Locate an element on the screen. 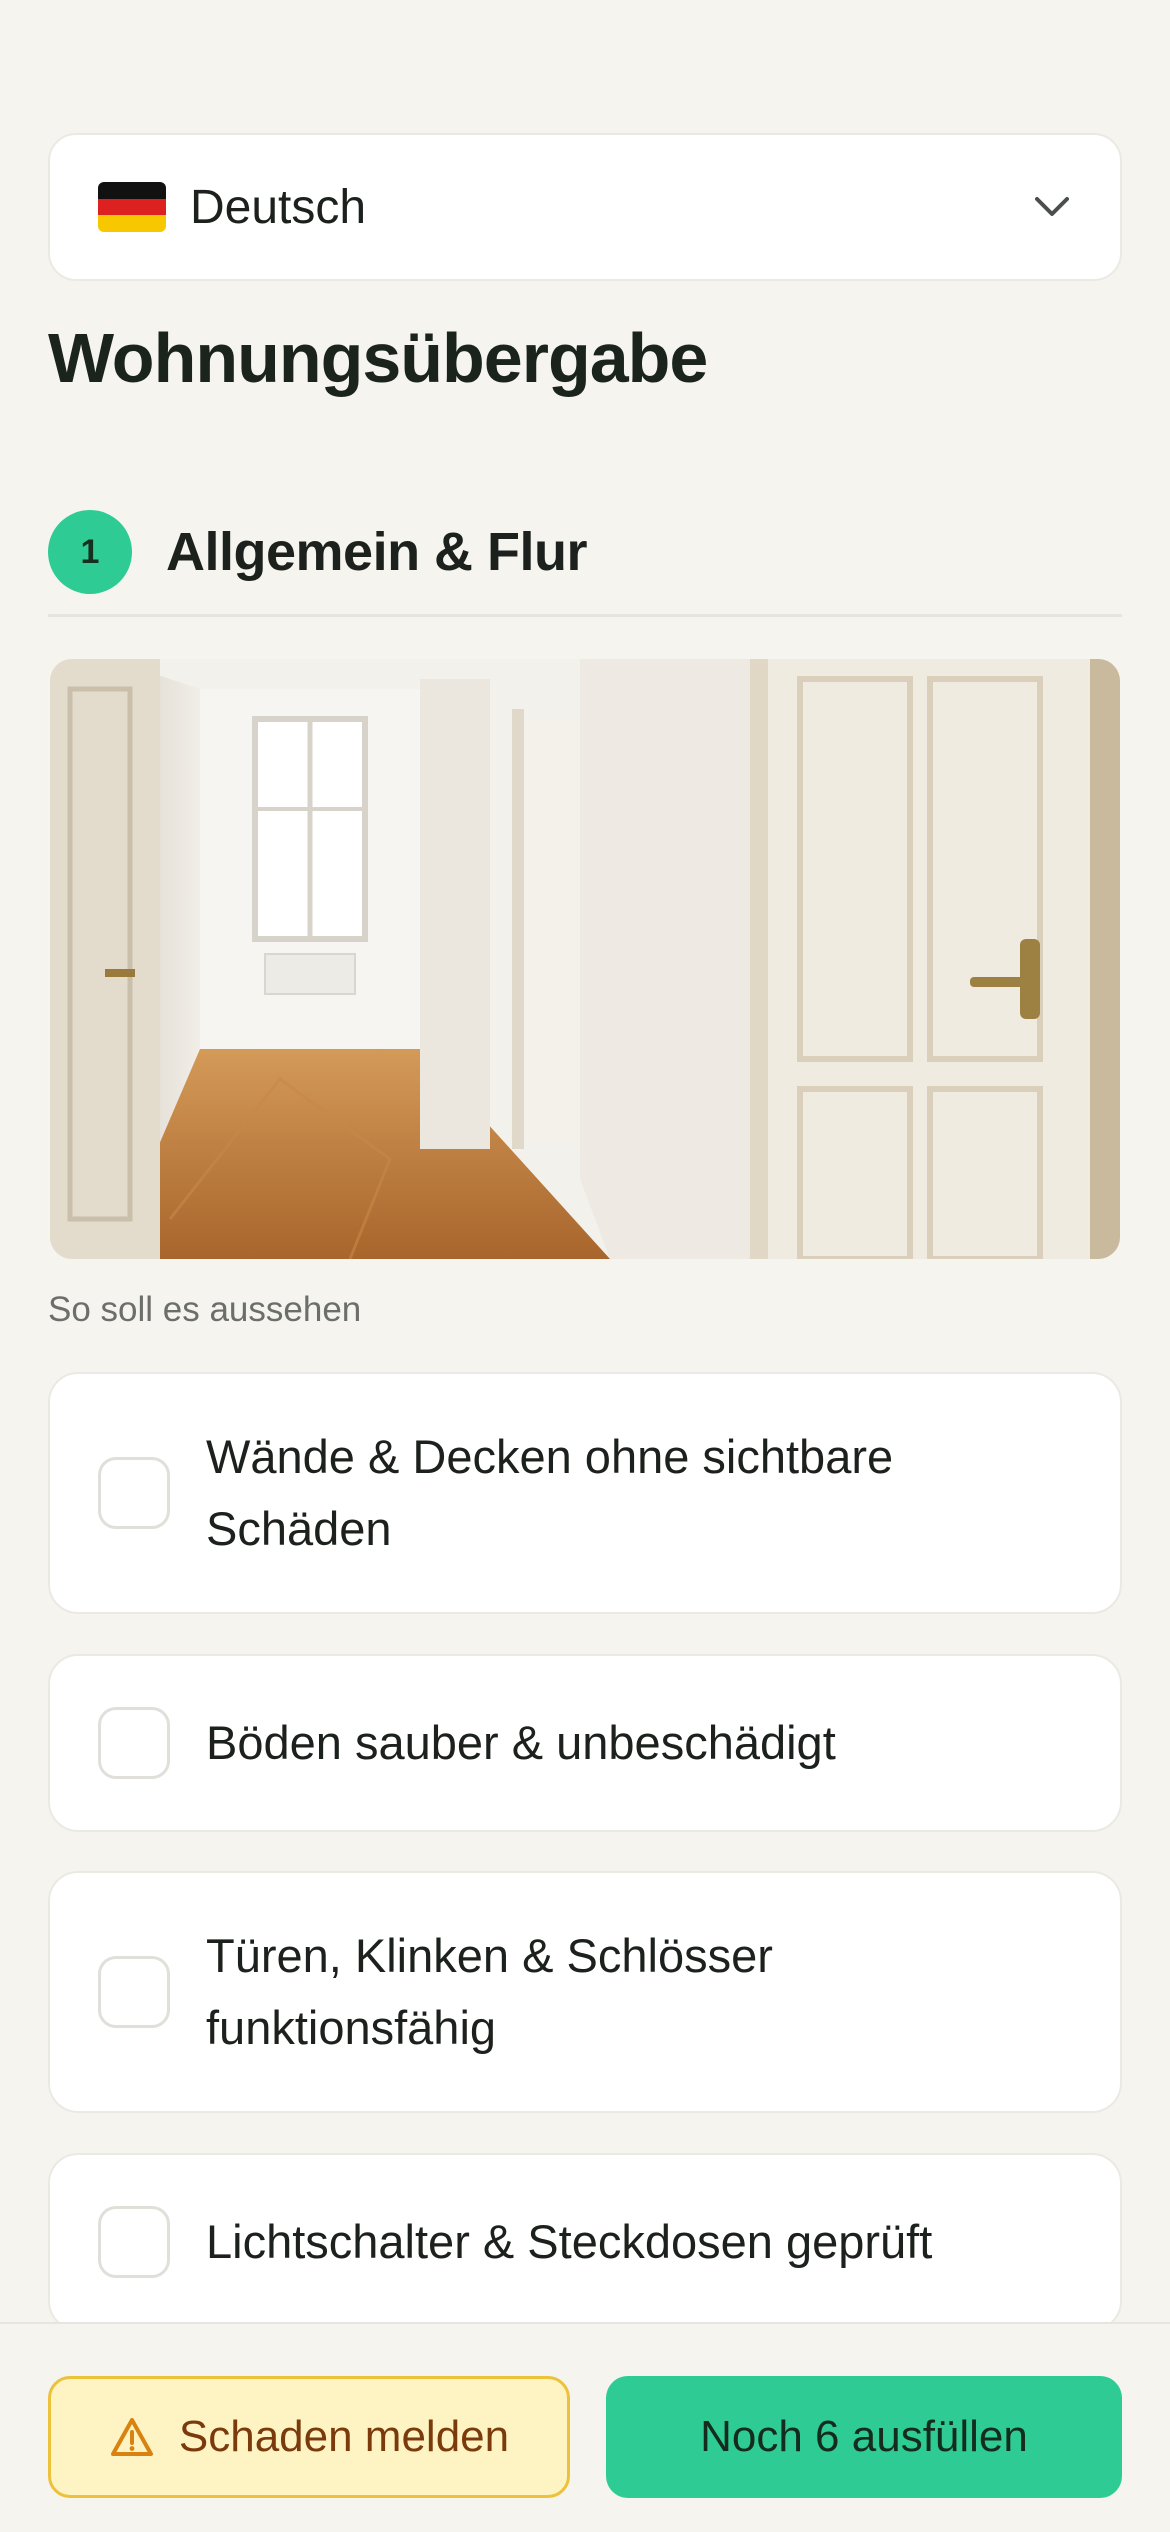 This screenshot has width=1170, height=2532. image-caption: So soll es aussehen is located at coordinates (205, 1309).